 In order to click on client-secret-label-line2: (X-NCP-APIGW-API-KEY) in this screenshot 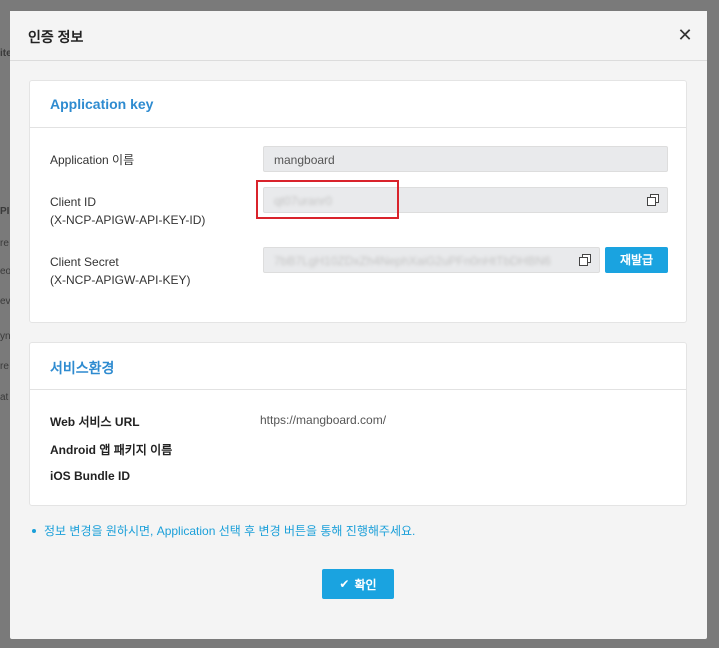, I will do `click(120, 280)`.